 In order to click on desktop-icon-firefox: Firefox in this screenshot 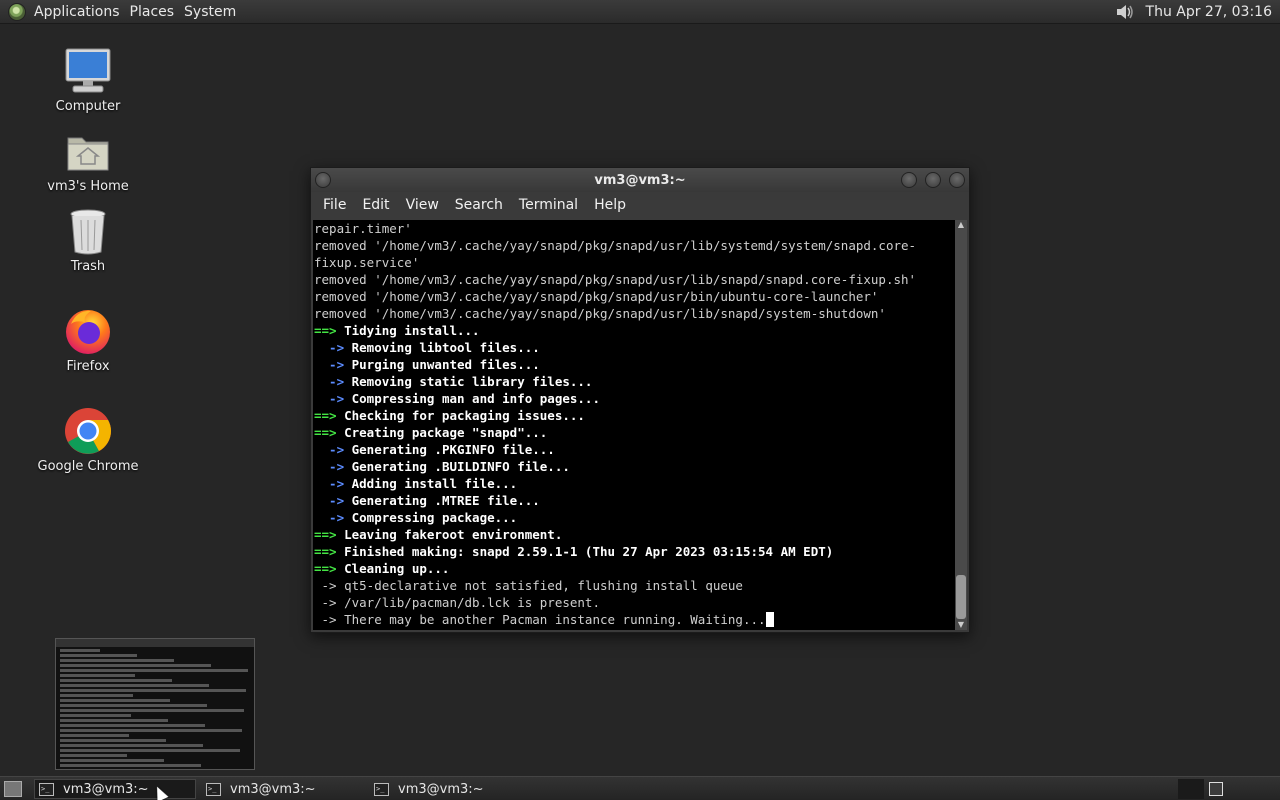, I will do `click(88, 340)`.